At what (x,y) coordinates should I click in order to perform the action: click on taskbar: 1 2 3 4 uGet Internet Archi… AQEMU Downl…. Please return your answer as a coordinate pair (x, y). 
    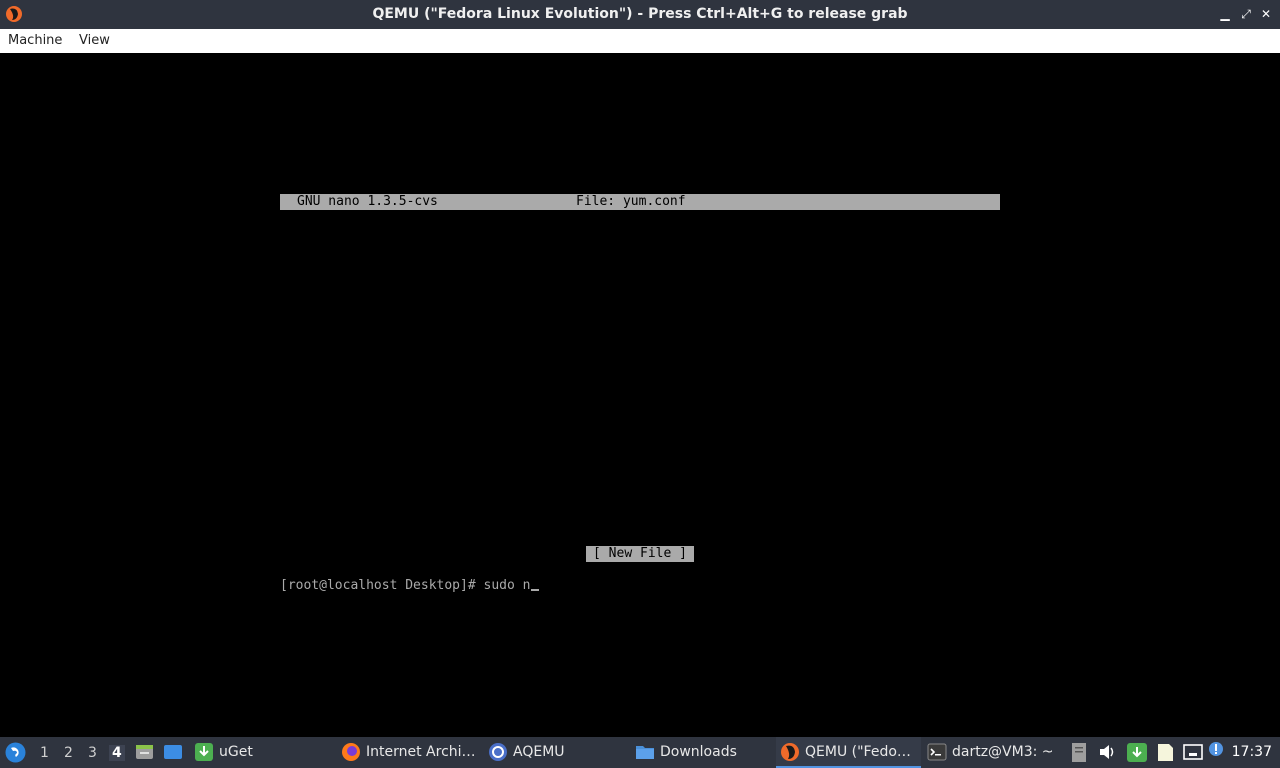
    Looking at the image, I should click on (640, 752).